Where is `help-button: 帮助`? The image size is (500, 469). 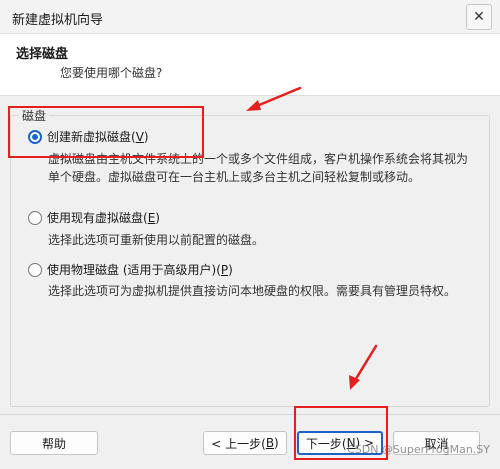 help-button: 帮助 is located at coordinates (54, 443).